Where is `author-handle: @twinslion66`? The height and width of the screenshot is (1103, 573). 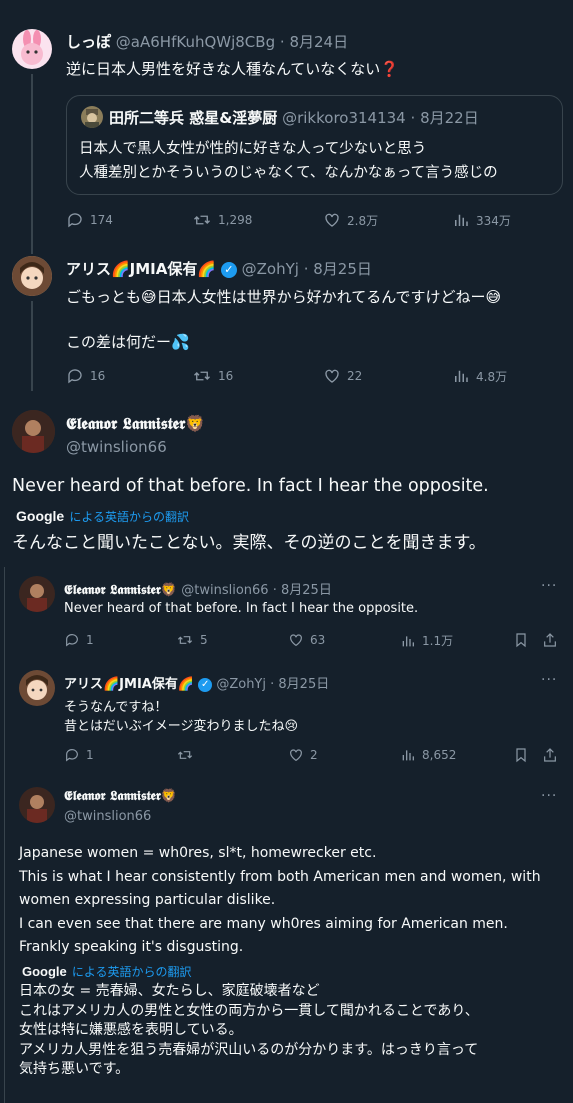 author-handle: @twinslion66 is located at coordinates (224, 590).